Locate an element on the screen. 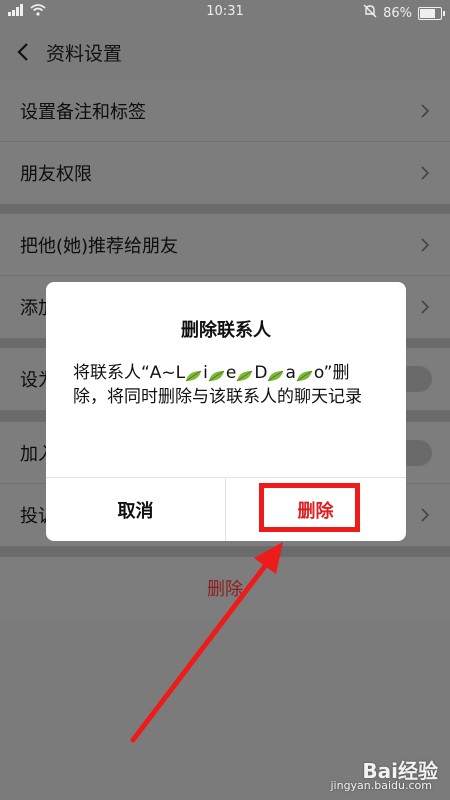  row-recommend: 把他(她)推荐给朋友 is located at coordinates (225, 245).